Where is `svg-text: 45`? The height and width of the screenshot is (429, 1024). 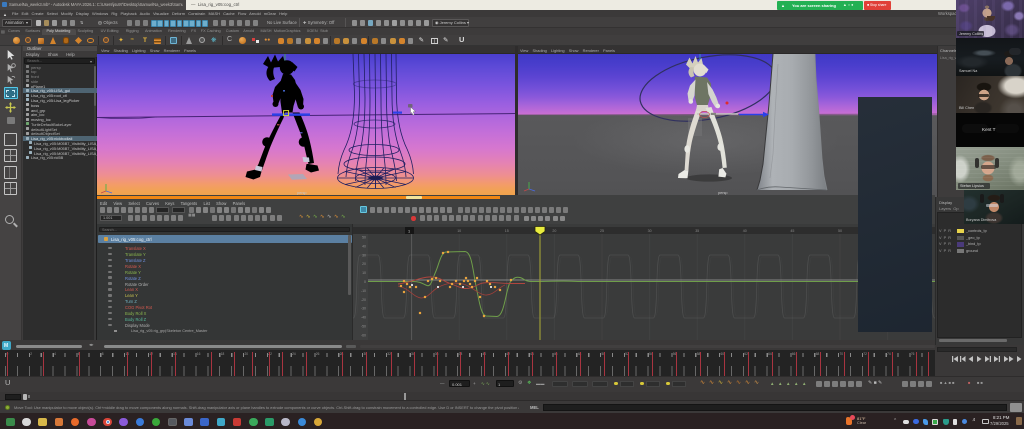 svg-text: 45 is located at coordinates (792, 231).